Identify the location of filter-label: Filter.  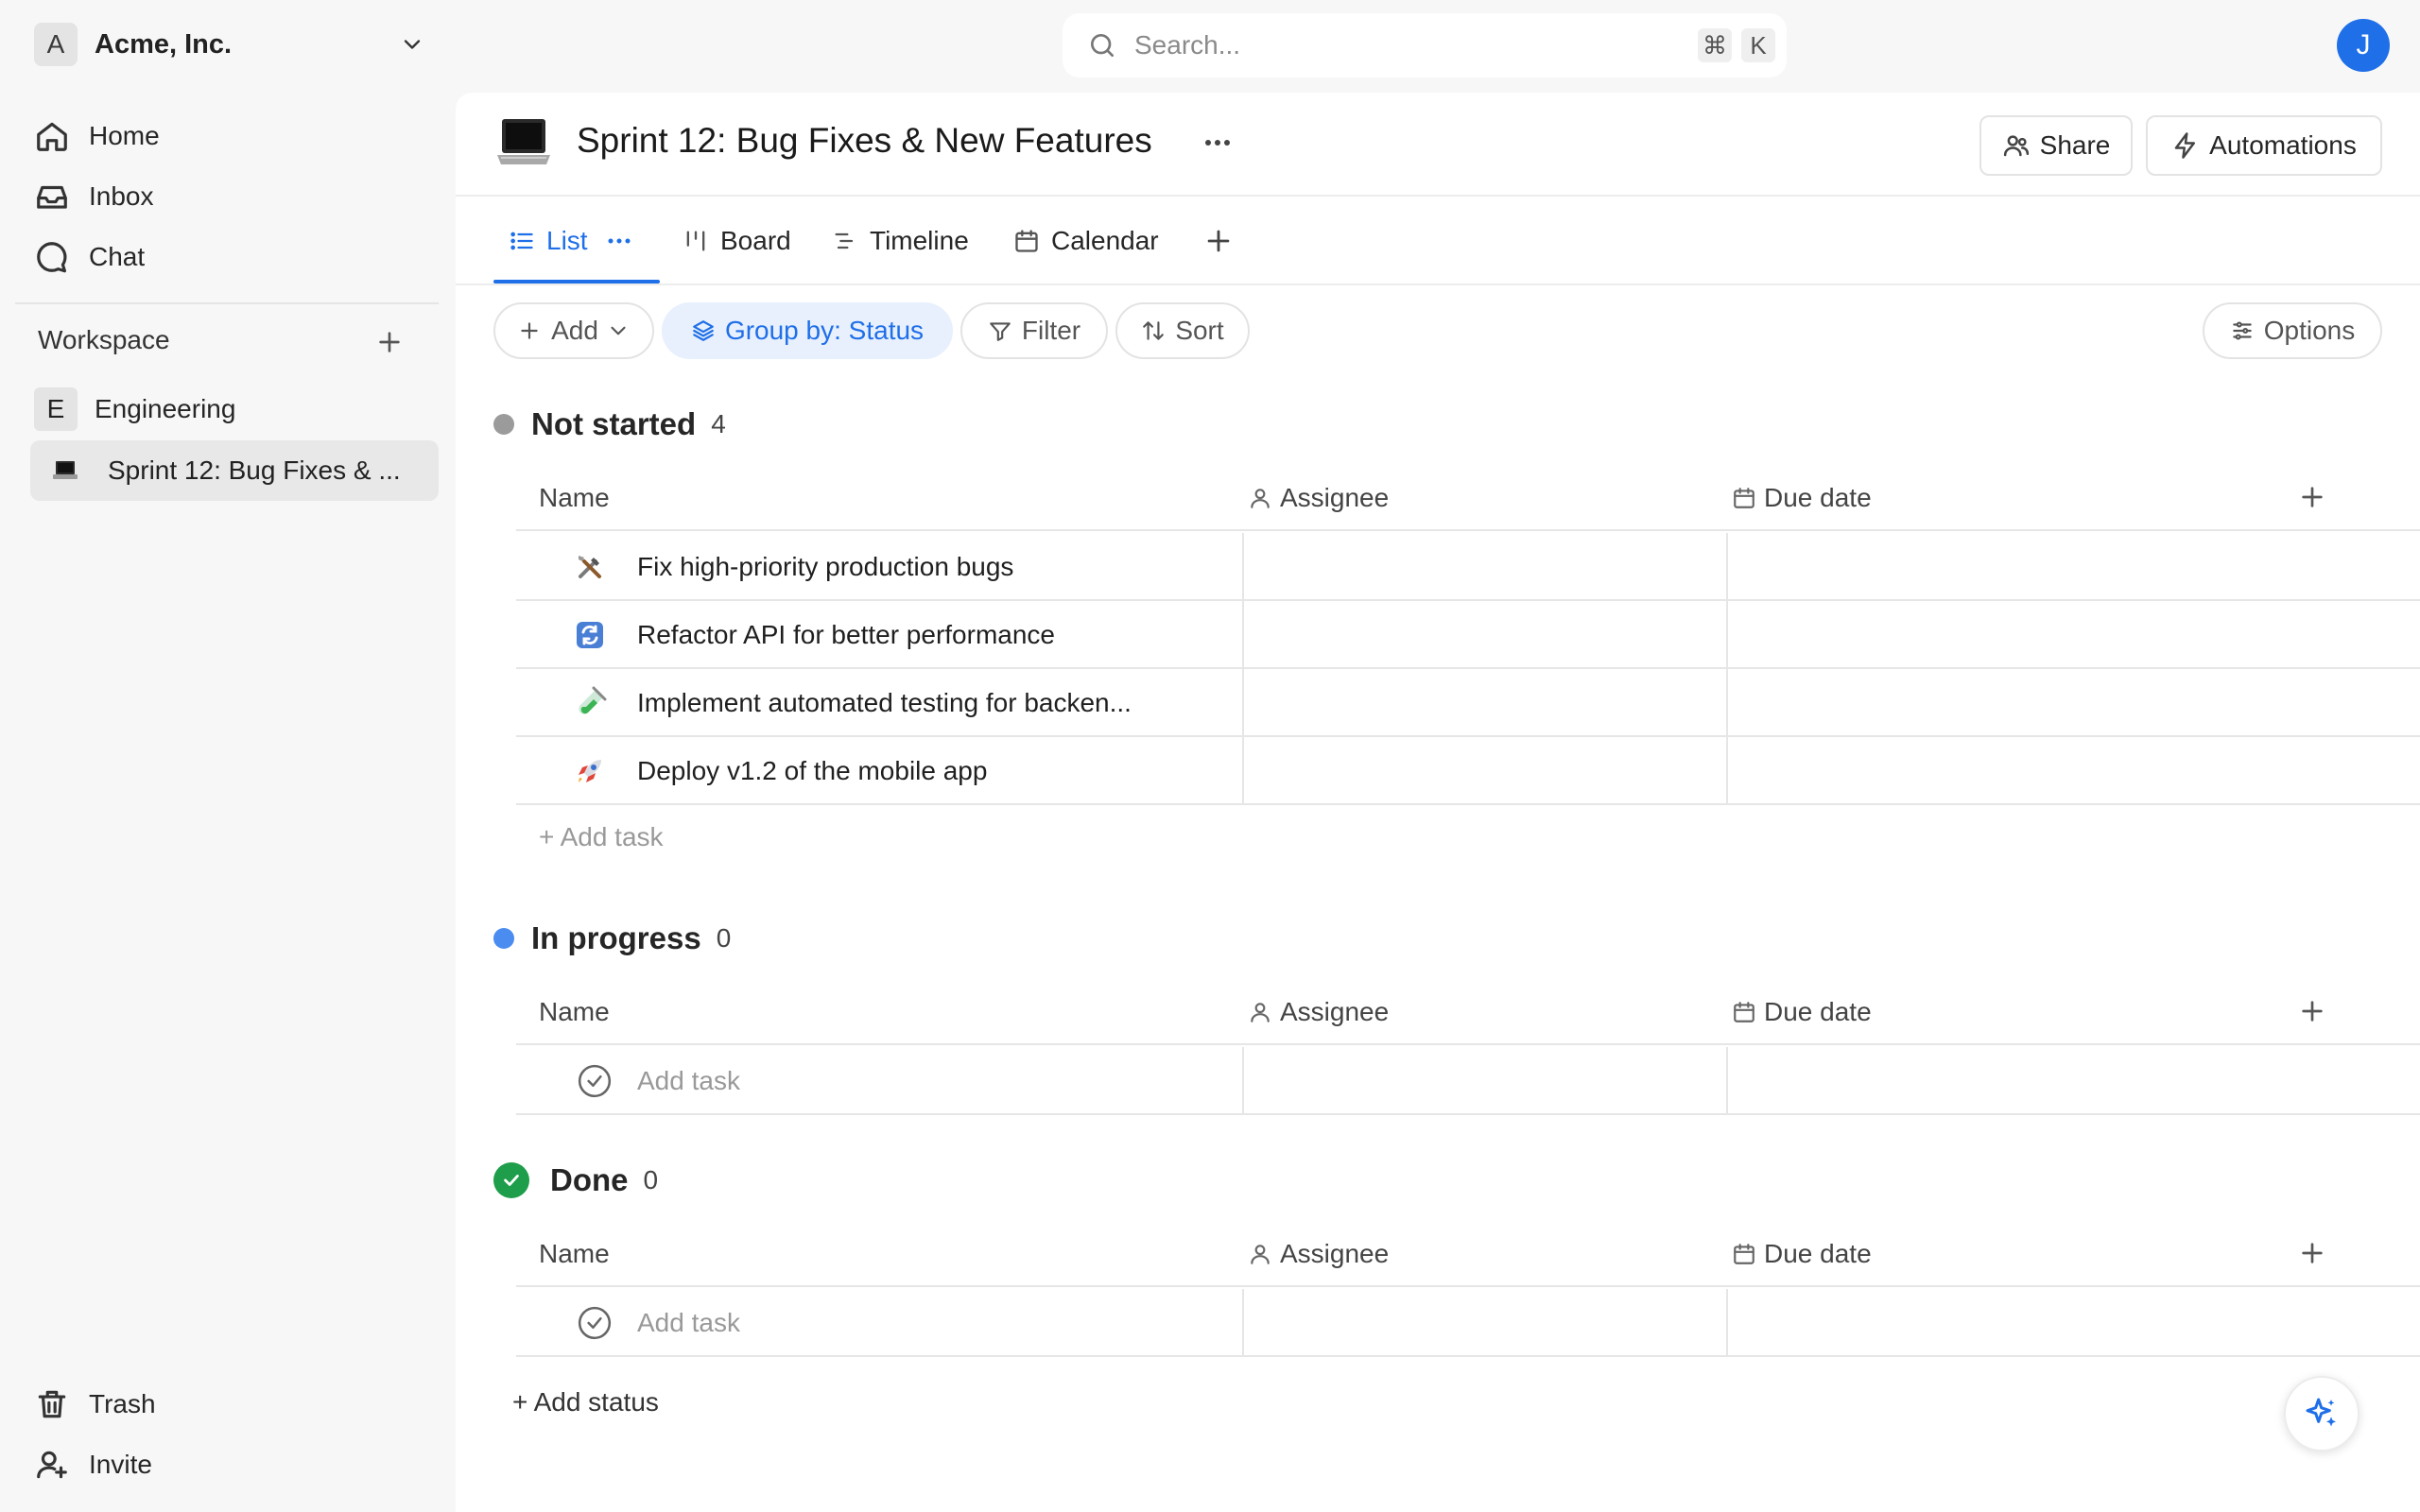
(1051, 330).